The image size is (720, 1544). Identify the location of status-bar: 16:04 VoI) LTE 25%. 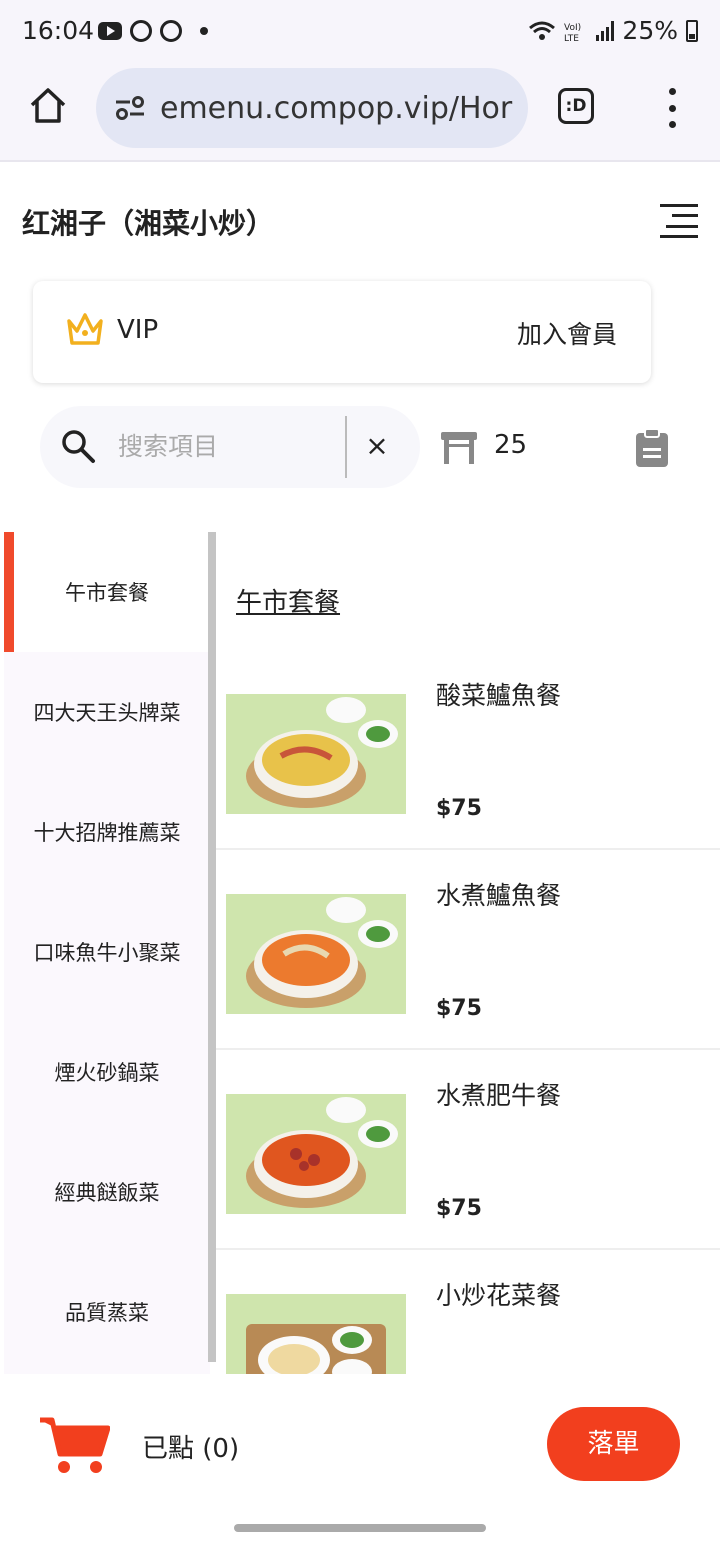
(360, 32).